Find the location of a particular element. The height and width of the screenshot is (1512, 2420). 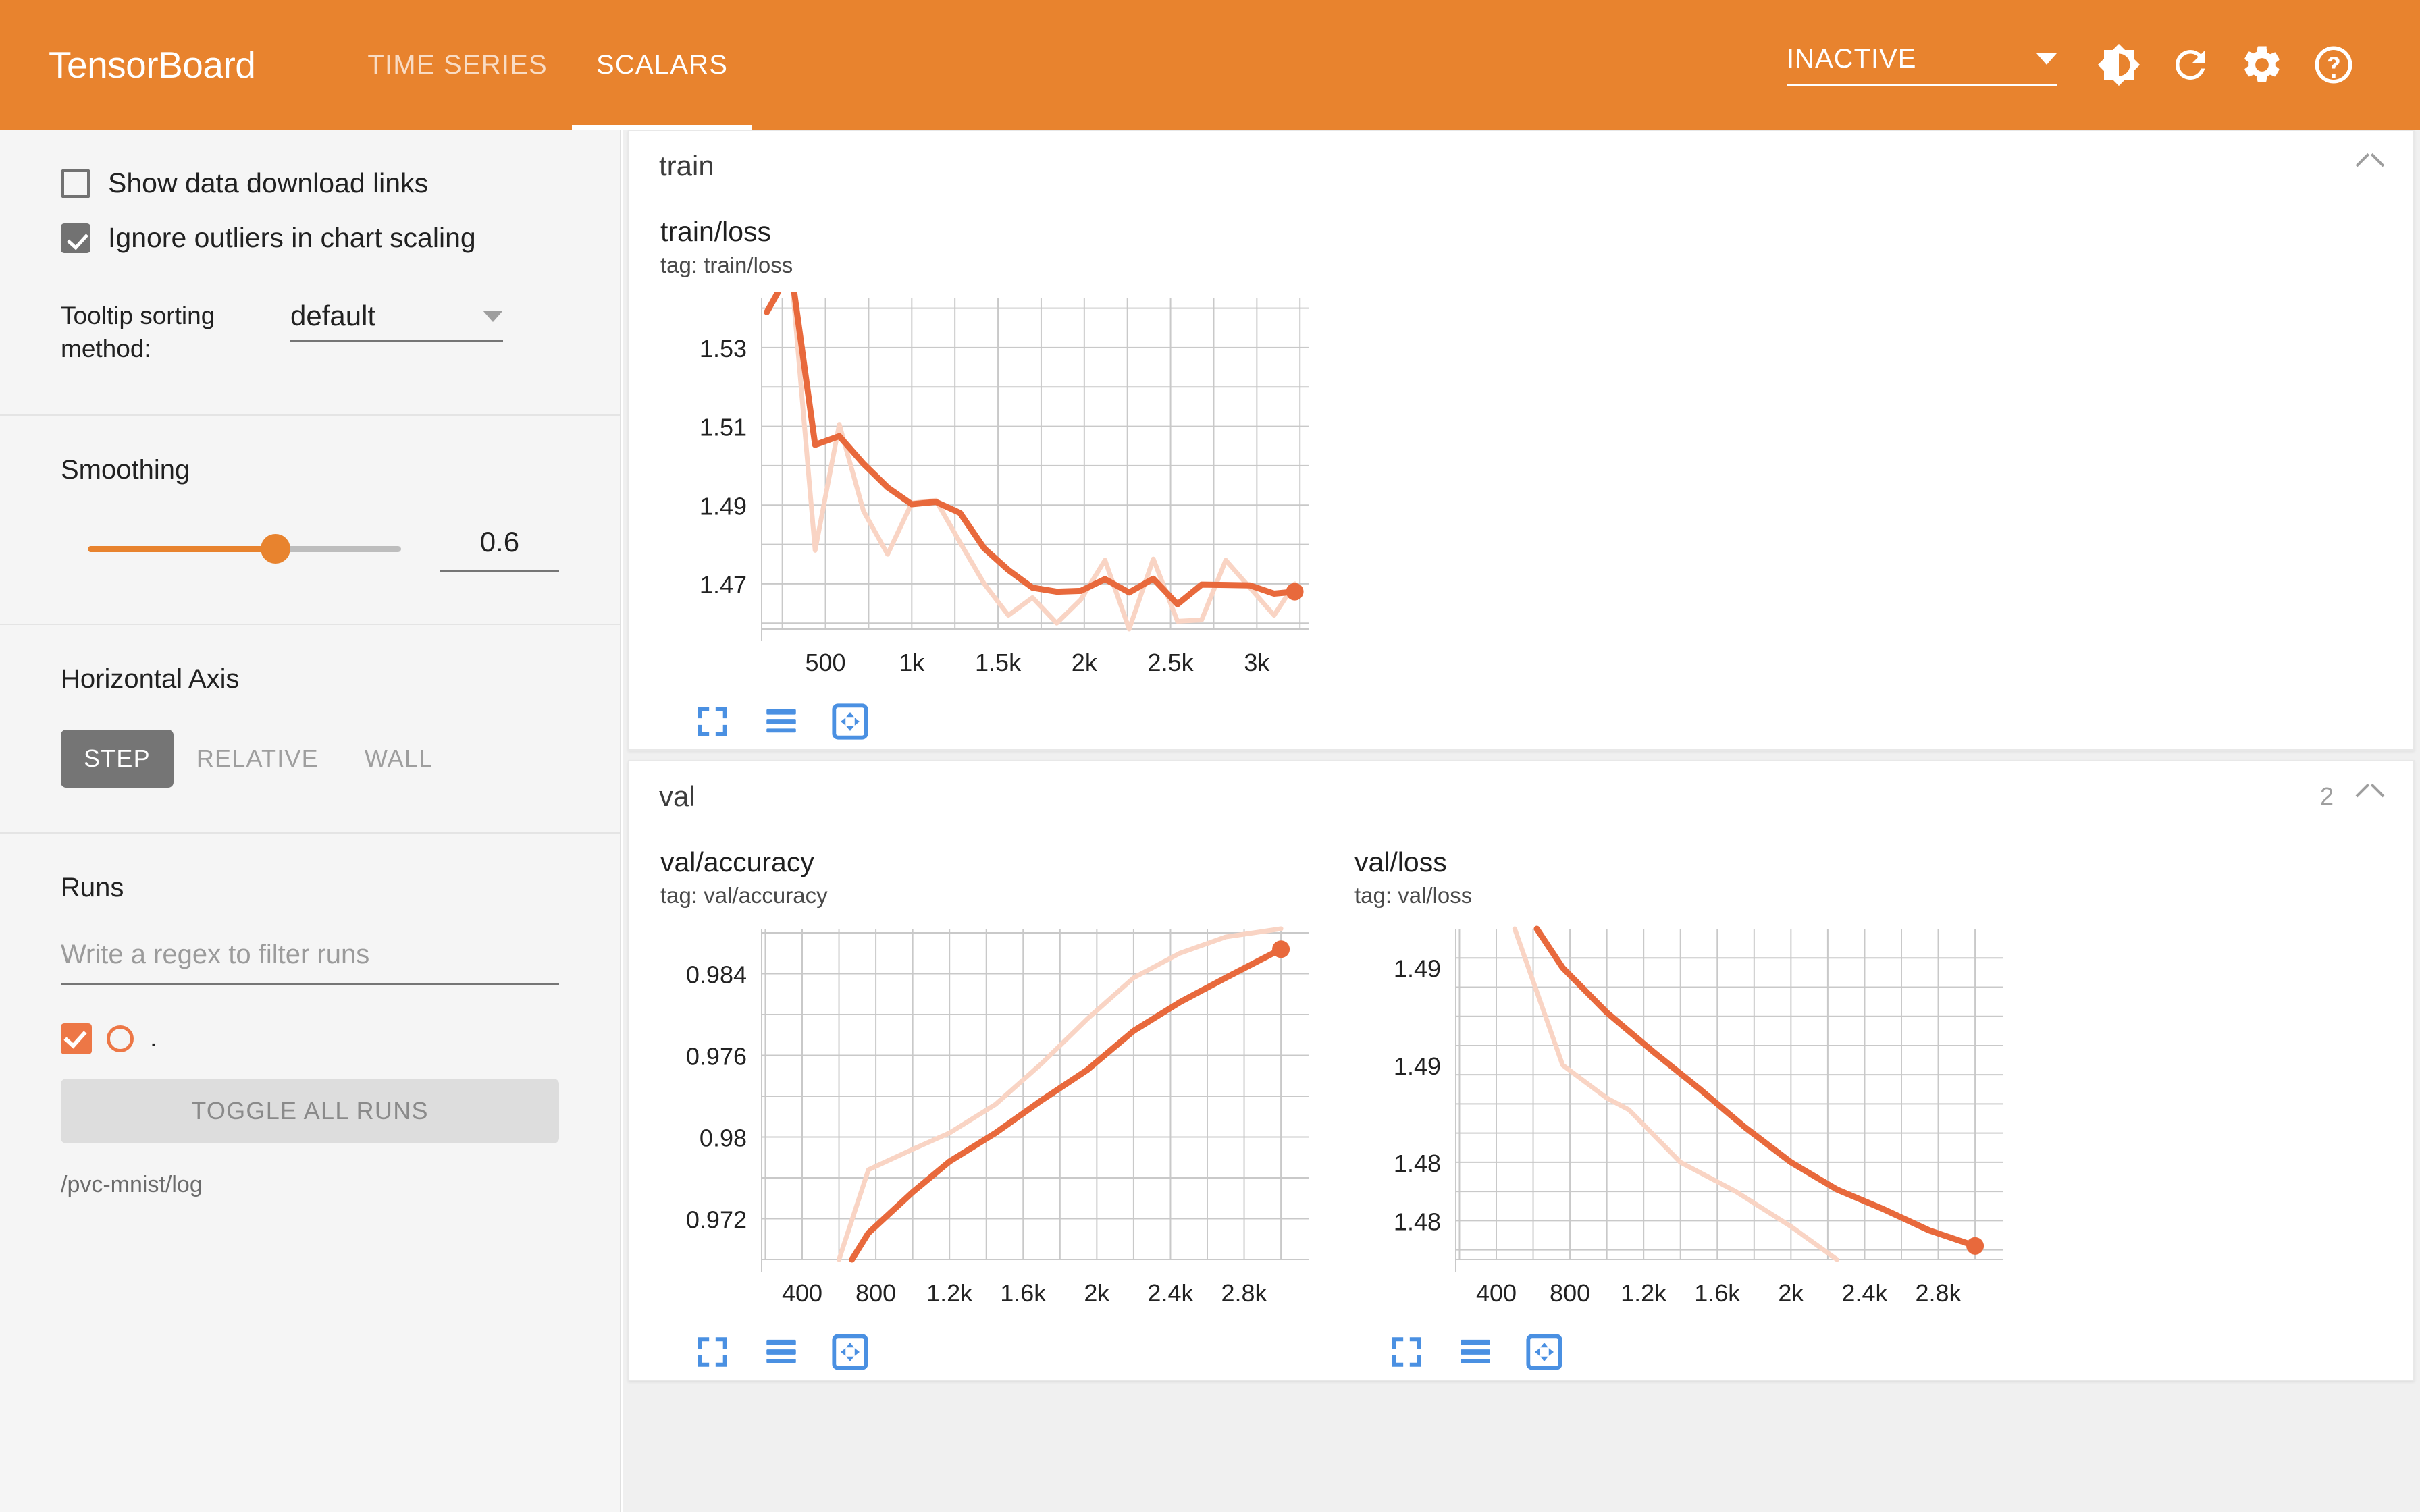

smoothing-slider-fill is located at coordinates (182, 548).